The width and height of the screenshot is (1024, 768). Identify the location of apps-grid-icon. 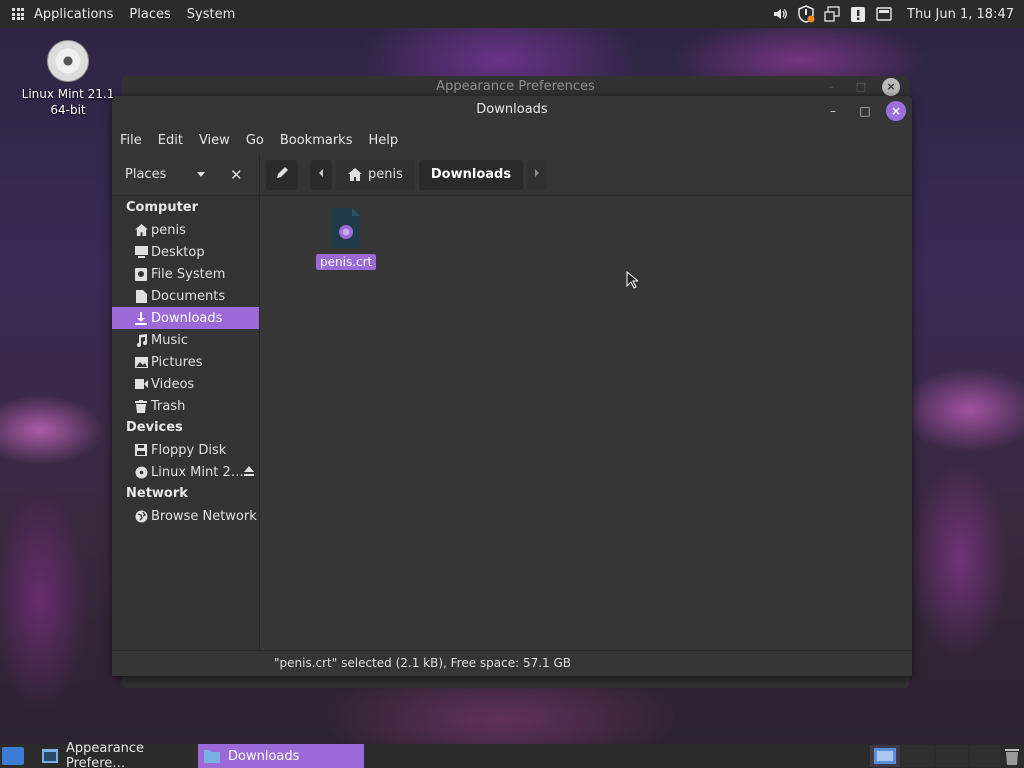
(18, 14).